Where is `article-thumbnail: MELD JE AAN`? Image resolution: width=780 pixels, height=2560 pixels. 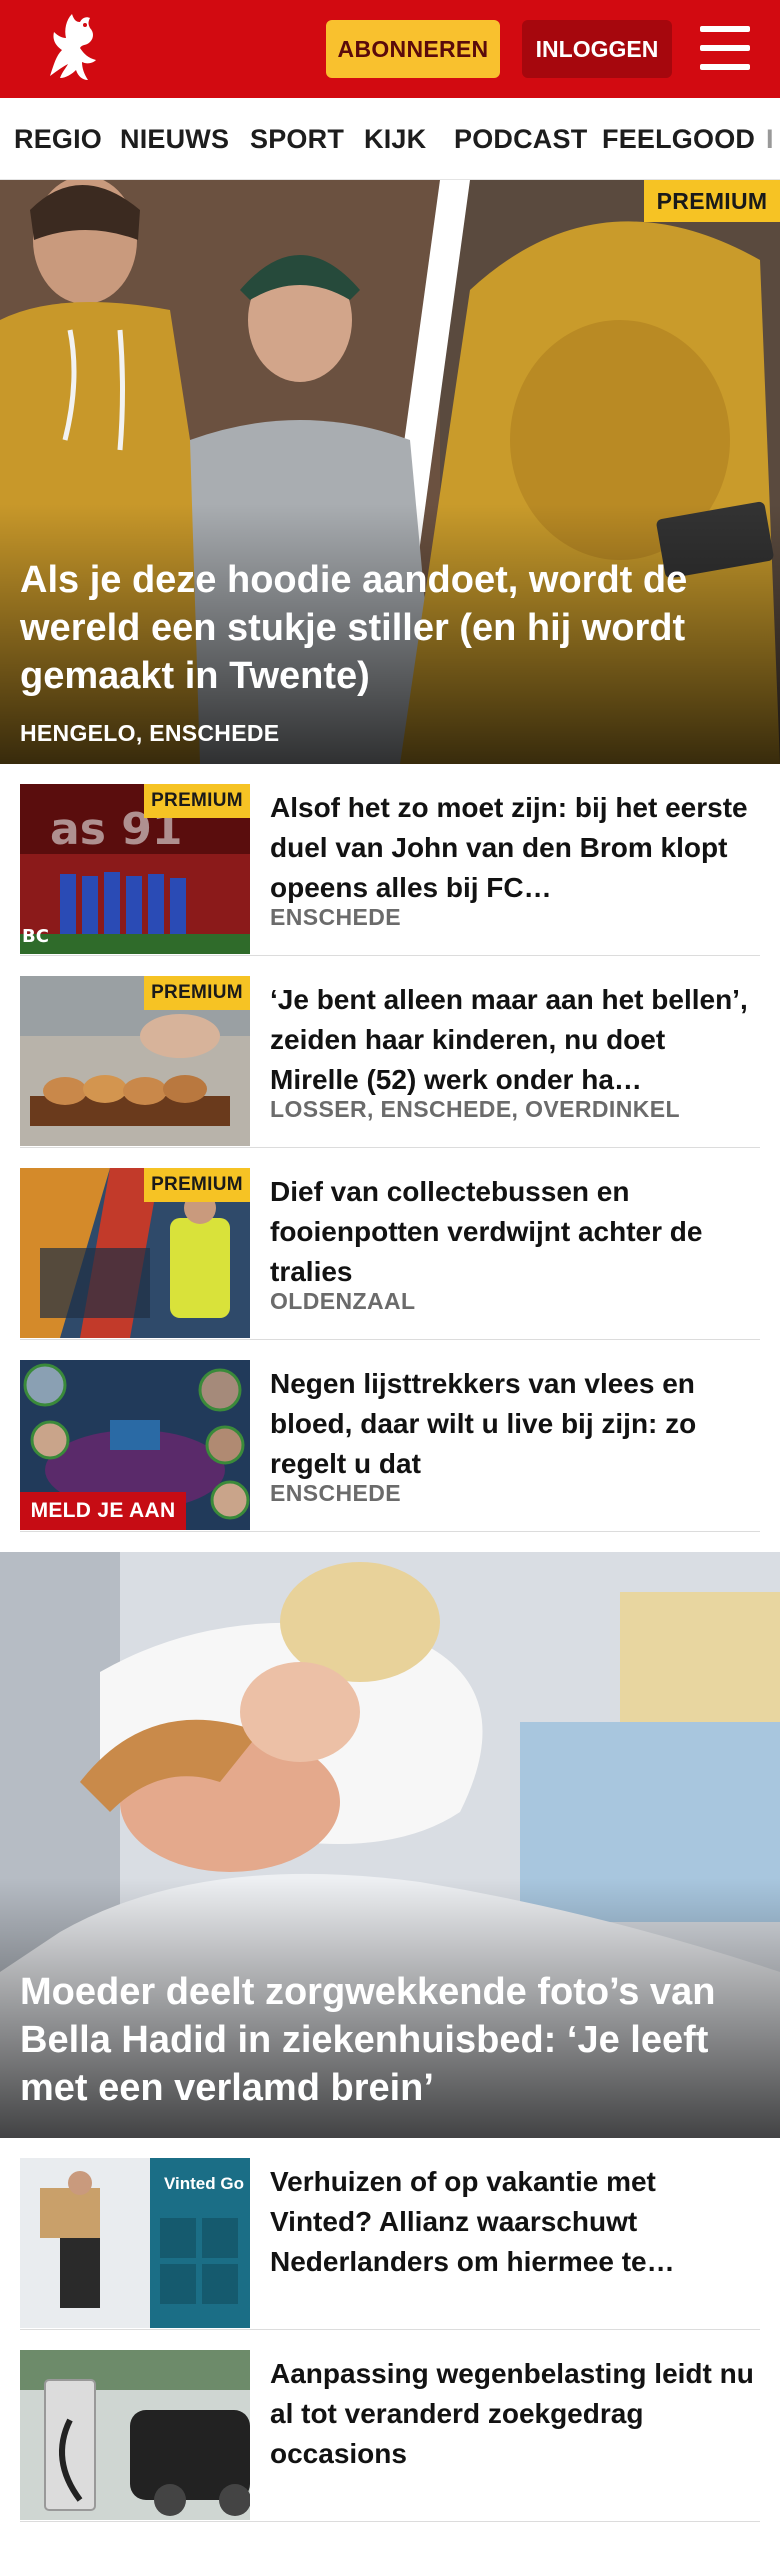 article-thumbnail: MELD JE AAN is located at coordinates (135, 1445).